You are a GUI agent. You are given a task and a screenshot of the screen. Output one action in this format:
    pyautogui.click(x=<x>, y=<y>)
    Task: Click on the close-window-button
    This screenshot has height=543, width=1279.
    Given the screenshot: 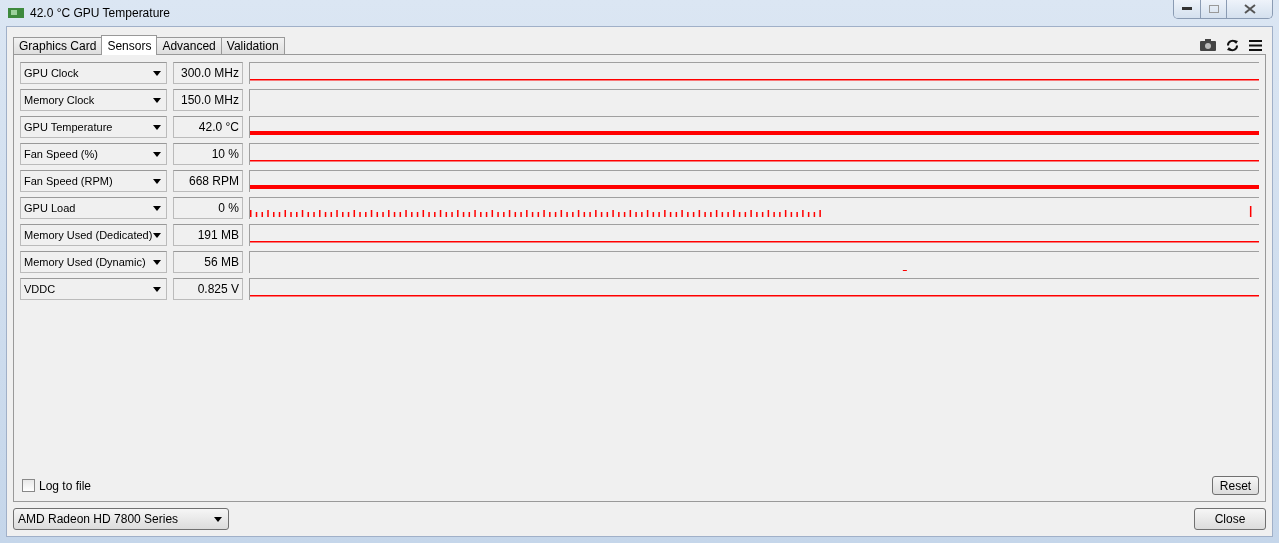 What is the action you would take?
    pyautogui.click(x=1249, y=9)
    